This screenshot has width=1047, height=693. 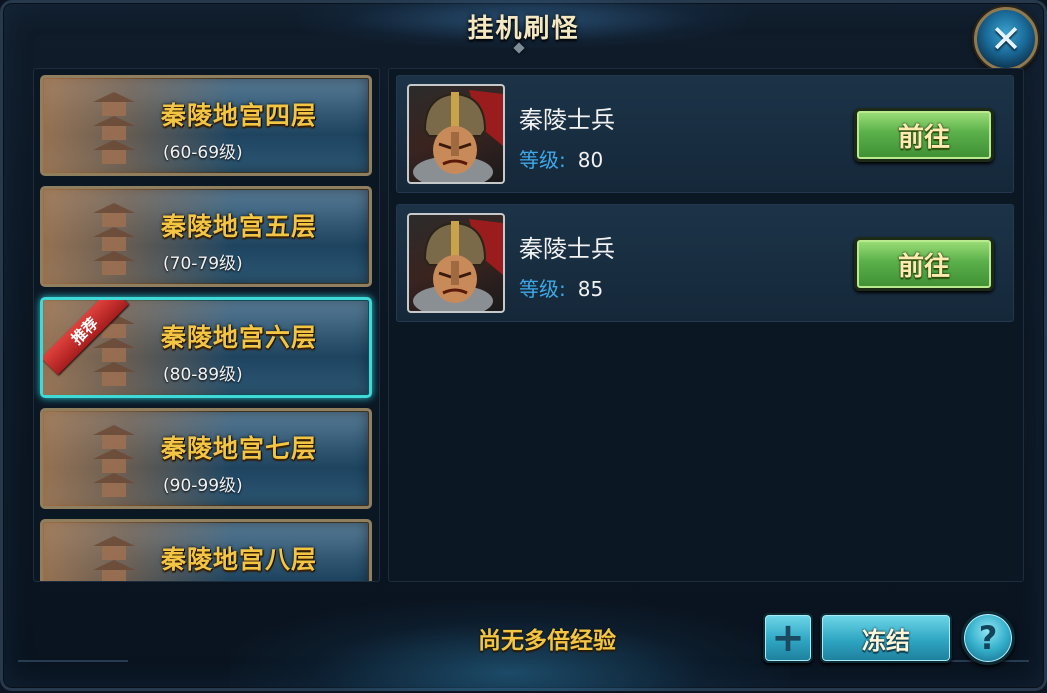 What do you see at coordinates (203, 375) in the screenshot?
I see `floor-level-range: (80-89级)` at bounding box center [203, 375].